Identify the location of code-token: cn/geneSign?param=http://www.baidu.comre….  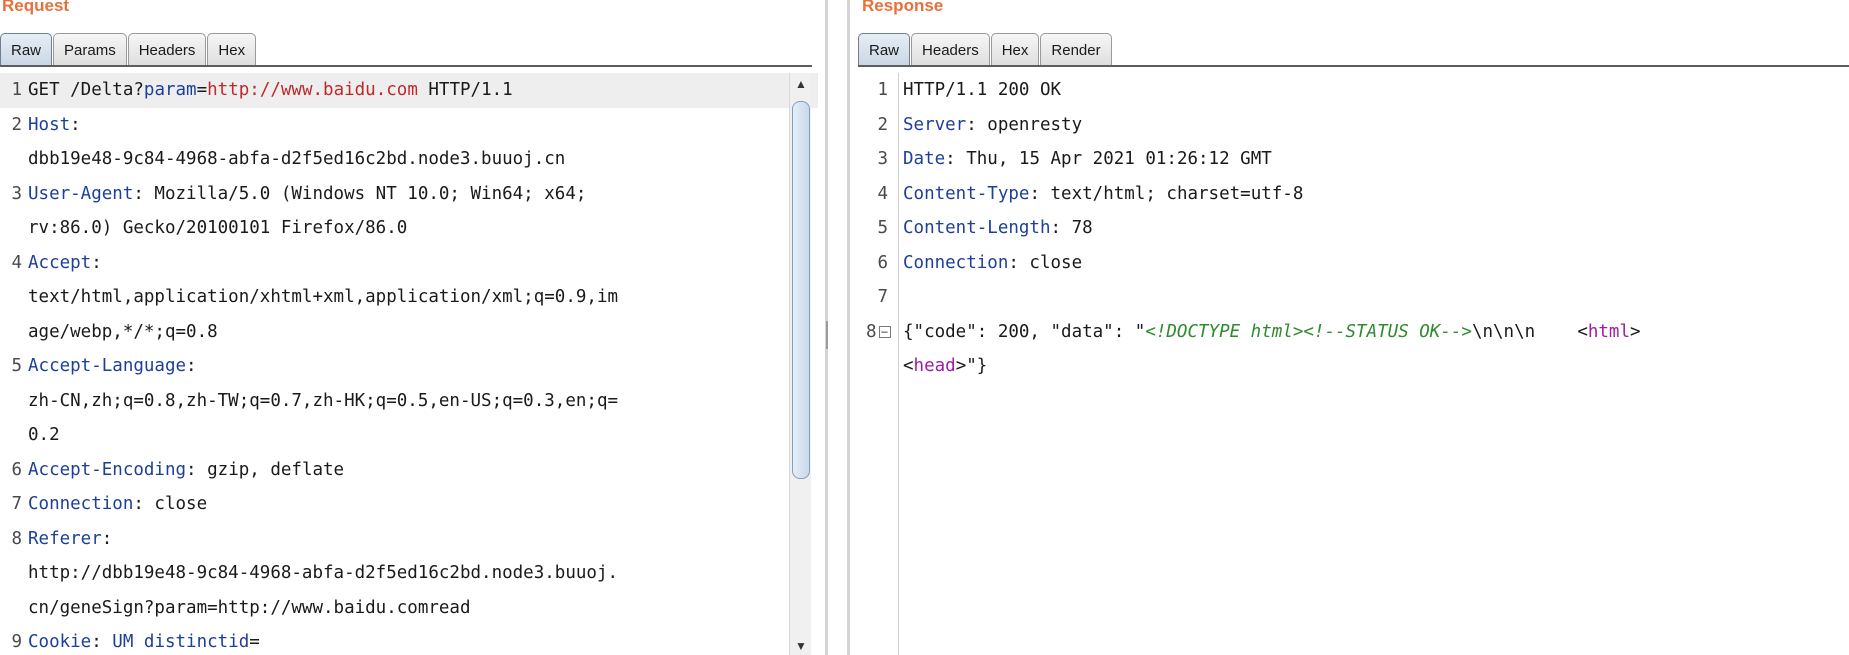
(249, 607).